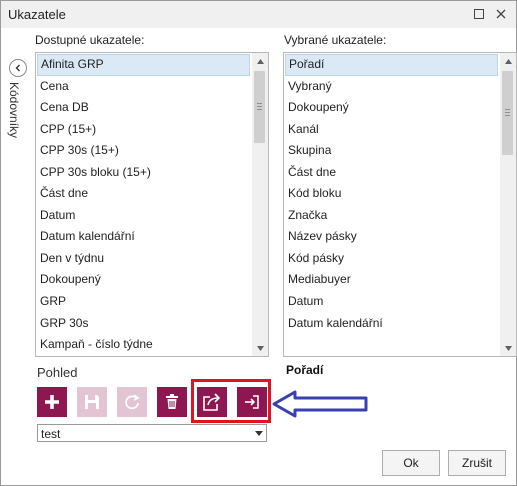 This screenshot has height=486, width=517. What do you see at coordinates (391, 280) in the screenshot?
I see `list-item: Mediabuyer` at bounding box center [391, 280].